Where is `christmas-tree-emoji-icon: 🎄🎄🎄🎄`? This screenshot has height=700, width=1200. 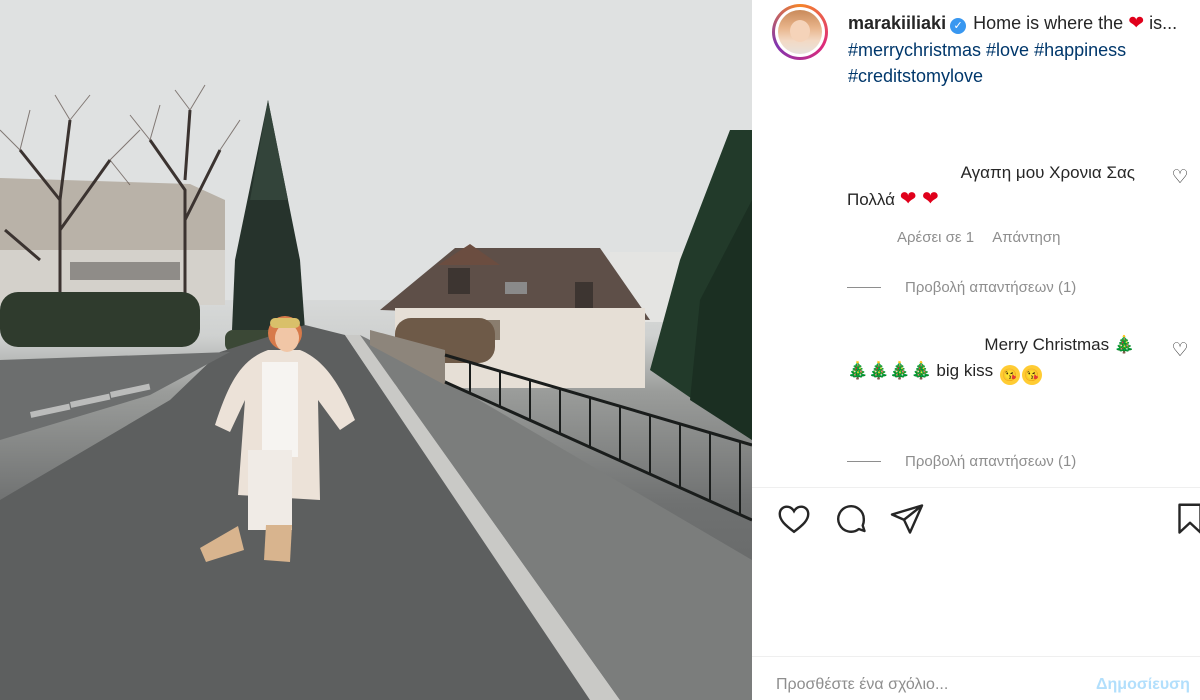
christmas-tree-emoji-icon: 🎄🎄🎄🎄 is located at coordinates (889, 370).